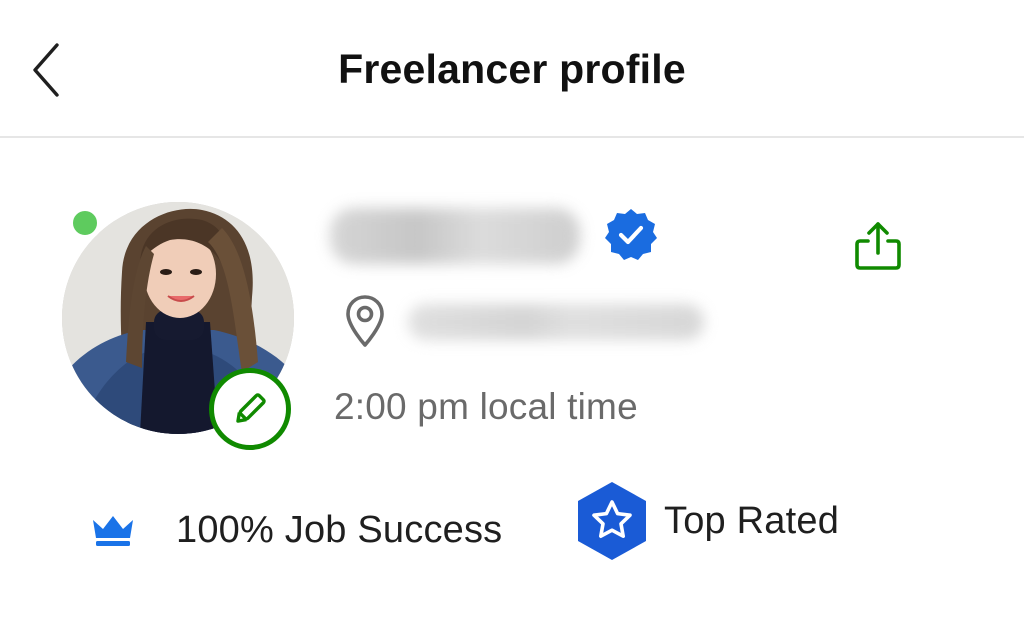 The width and height of the screenshot is (1024, 642). I want to click on location-redacted, so click(556, 322).